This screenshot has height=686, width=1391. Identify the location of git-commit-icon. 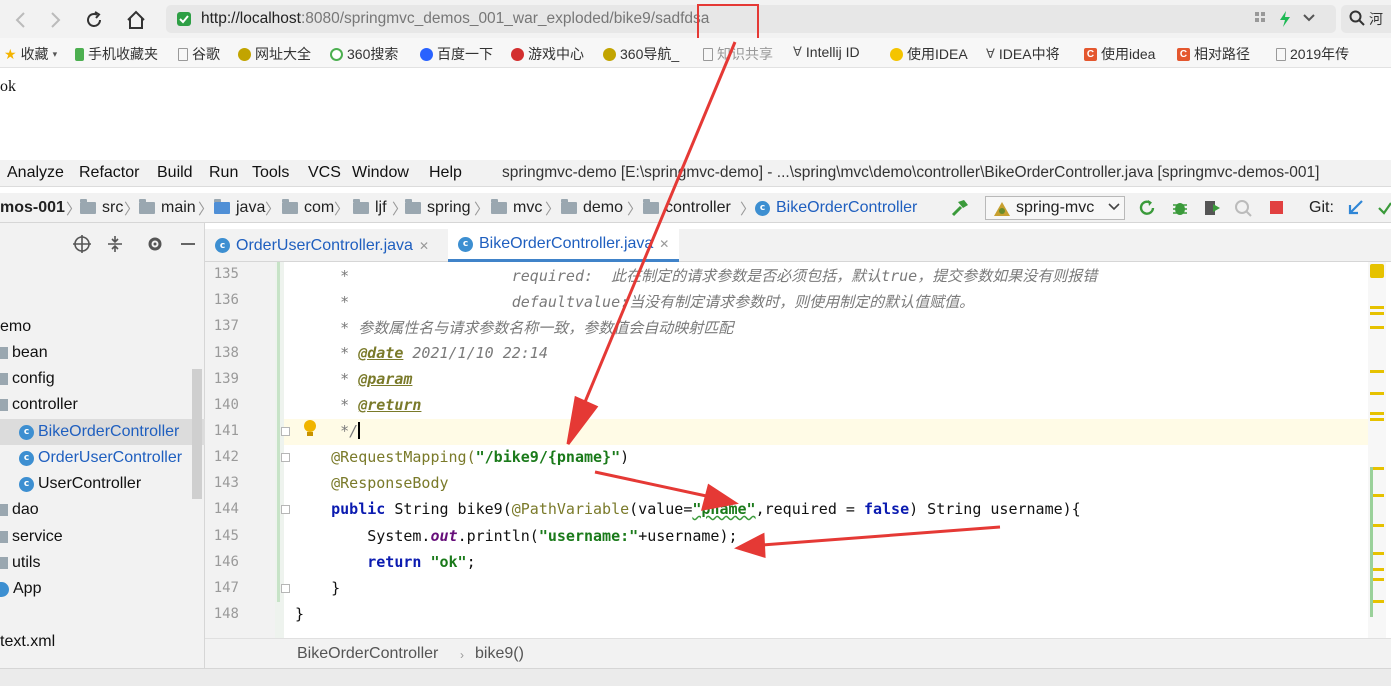
(1384, 210).